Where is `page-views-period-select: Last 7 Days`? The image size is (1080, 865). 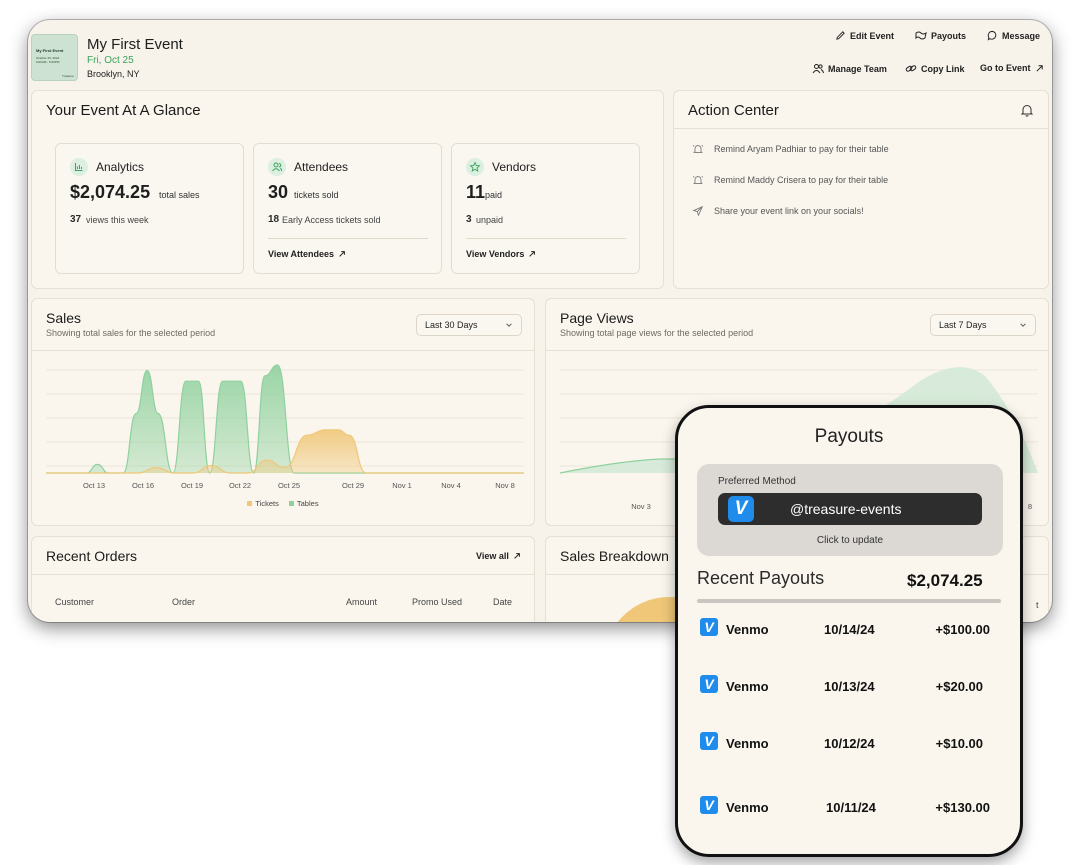
page-views-period-select: Last 7 Days is located at coordinates (983, 325).